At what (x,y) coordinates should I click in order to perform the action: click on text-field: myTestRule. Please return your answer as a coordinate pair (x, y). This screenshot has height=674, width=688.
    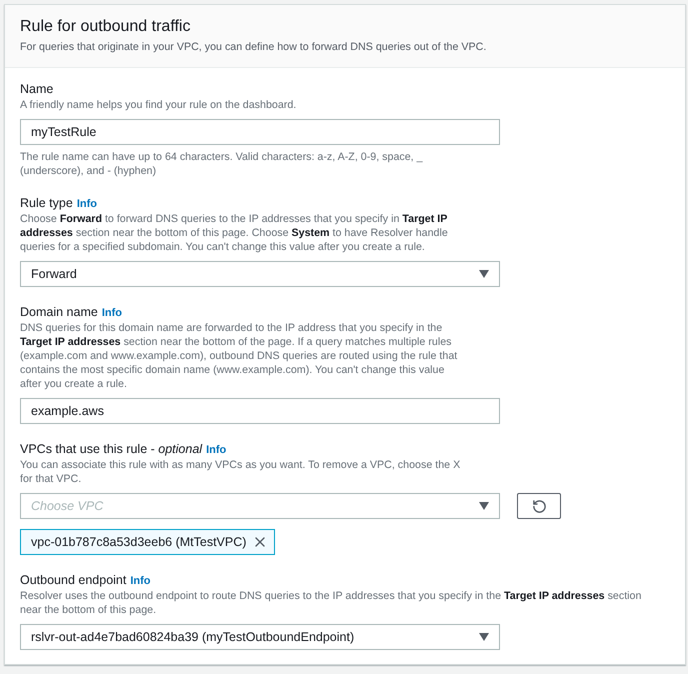
    Looking at the image, I should click on (260, 132).